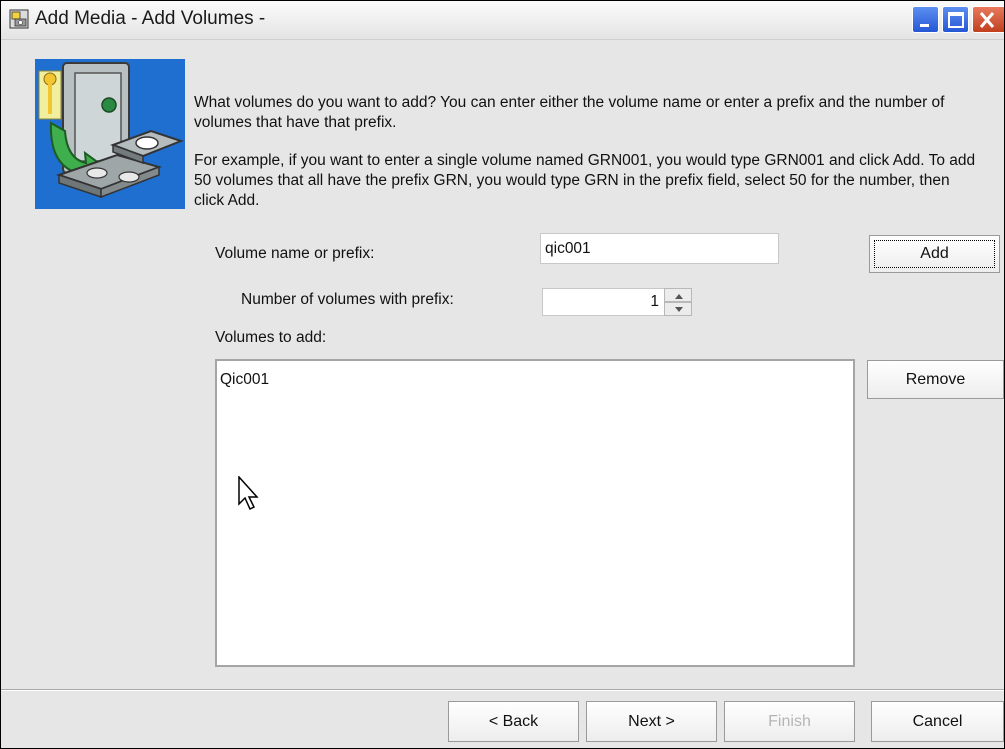 This screenshot has width=1005, height=749. I want to click on next-button: Next >, so click(651, 721).